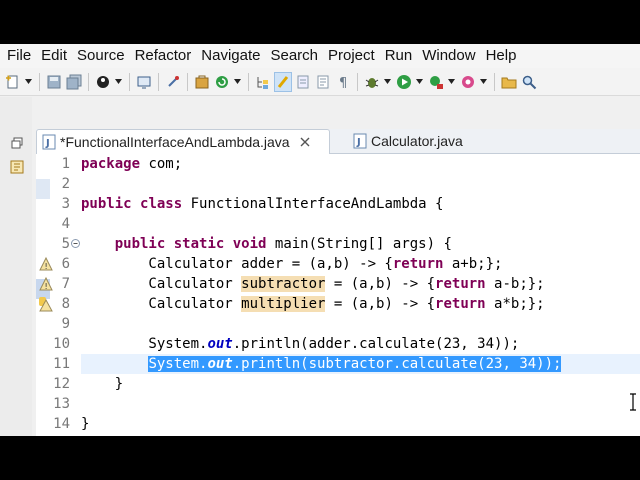 This screenshot has width=640, height=480. Describe the element at coordinates (338, 164) in the screenshot. I see `code-line: 1 package com;` at that location.